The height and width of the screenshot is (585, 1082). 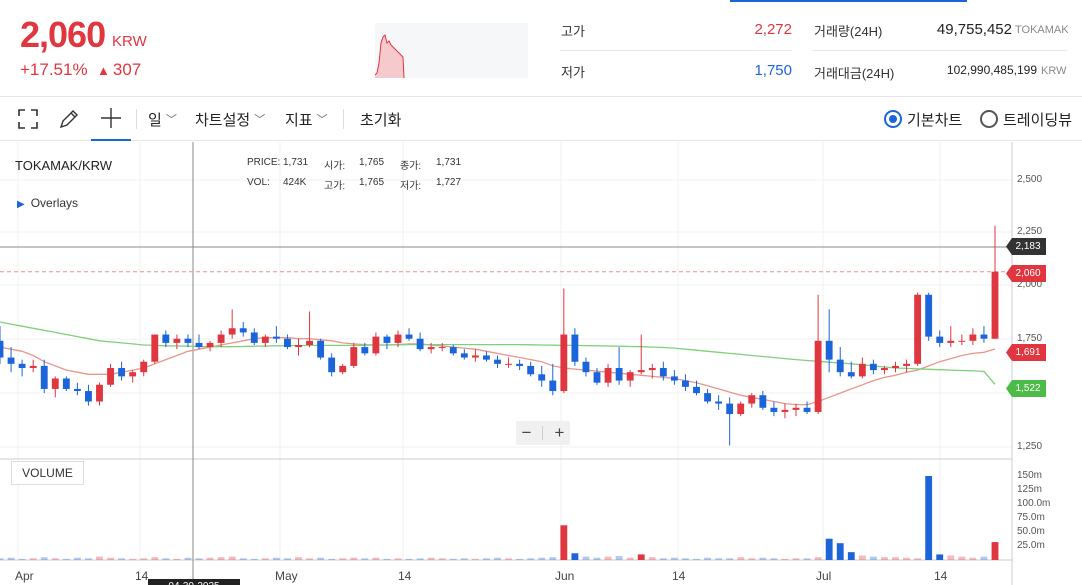 I want to click on zoom-in-button: +, so click(x=560, y=433).